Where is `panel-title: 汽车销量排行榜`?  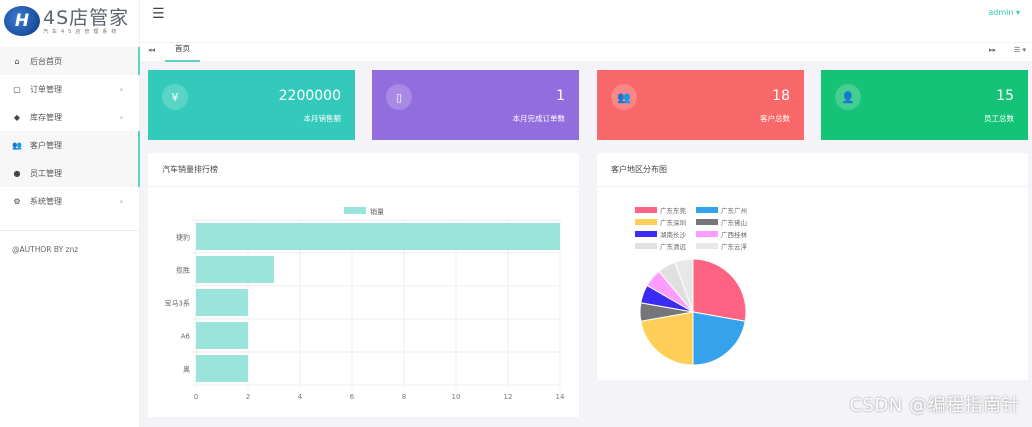
panel-title: 汽车销量排行榜 is located at coordinates (363, 170).